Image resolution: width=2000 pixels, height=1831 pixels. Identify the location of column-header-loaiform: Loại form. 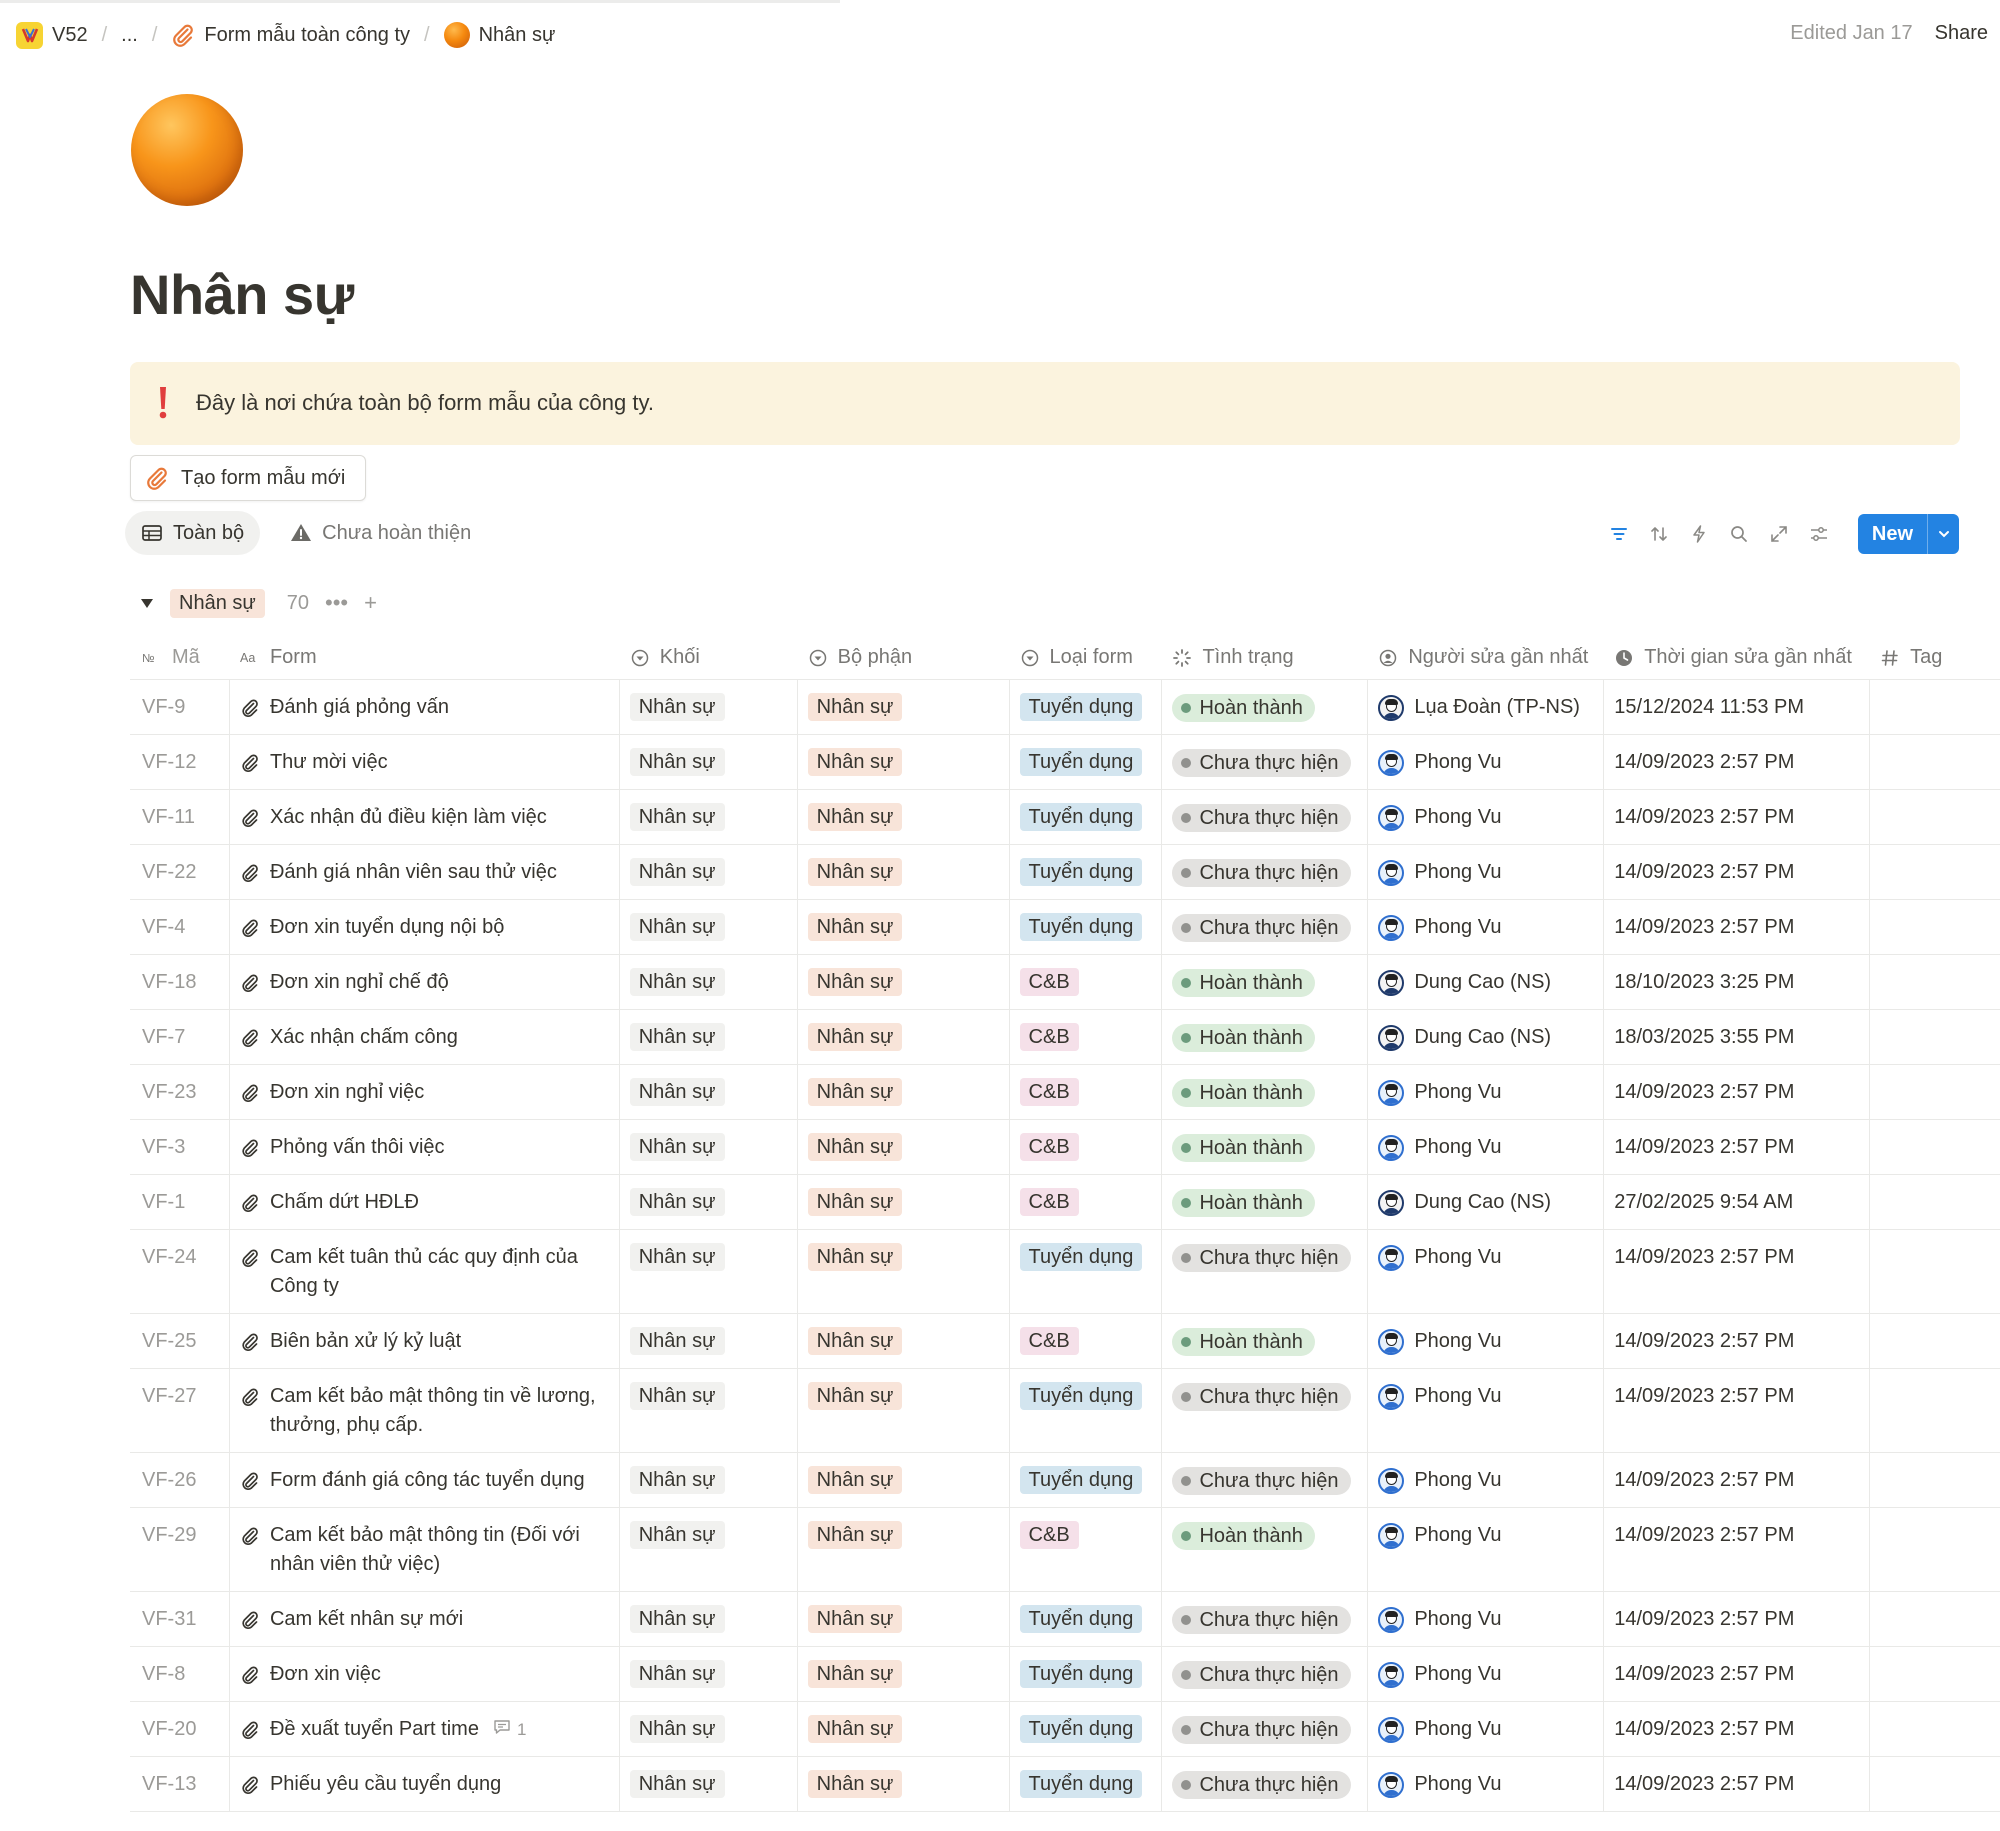
(1086, 657).